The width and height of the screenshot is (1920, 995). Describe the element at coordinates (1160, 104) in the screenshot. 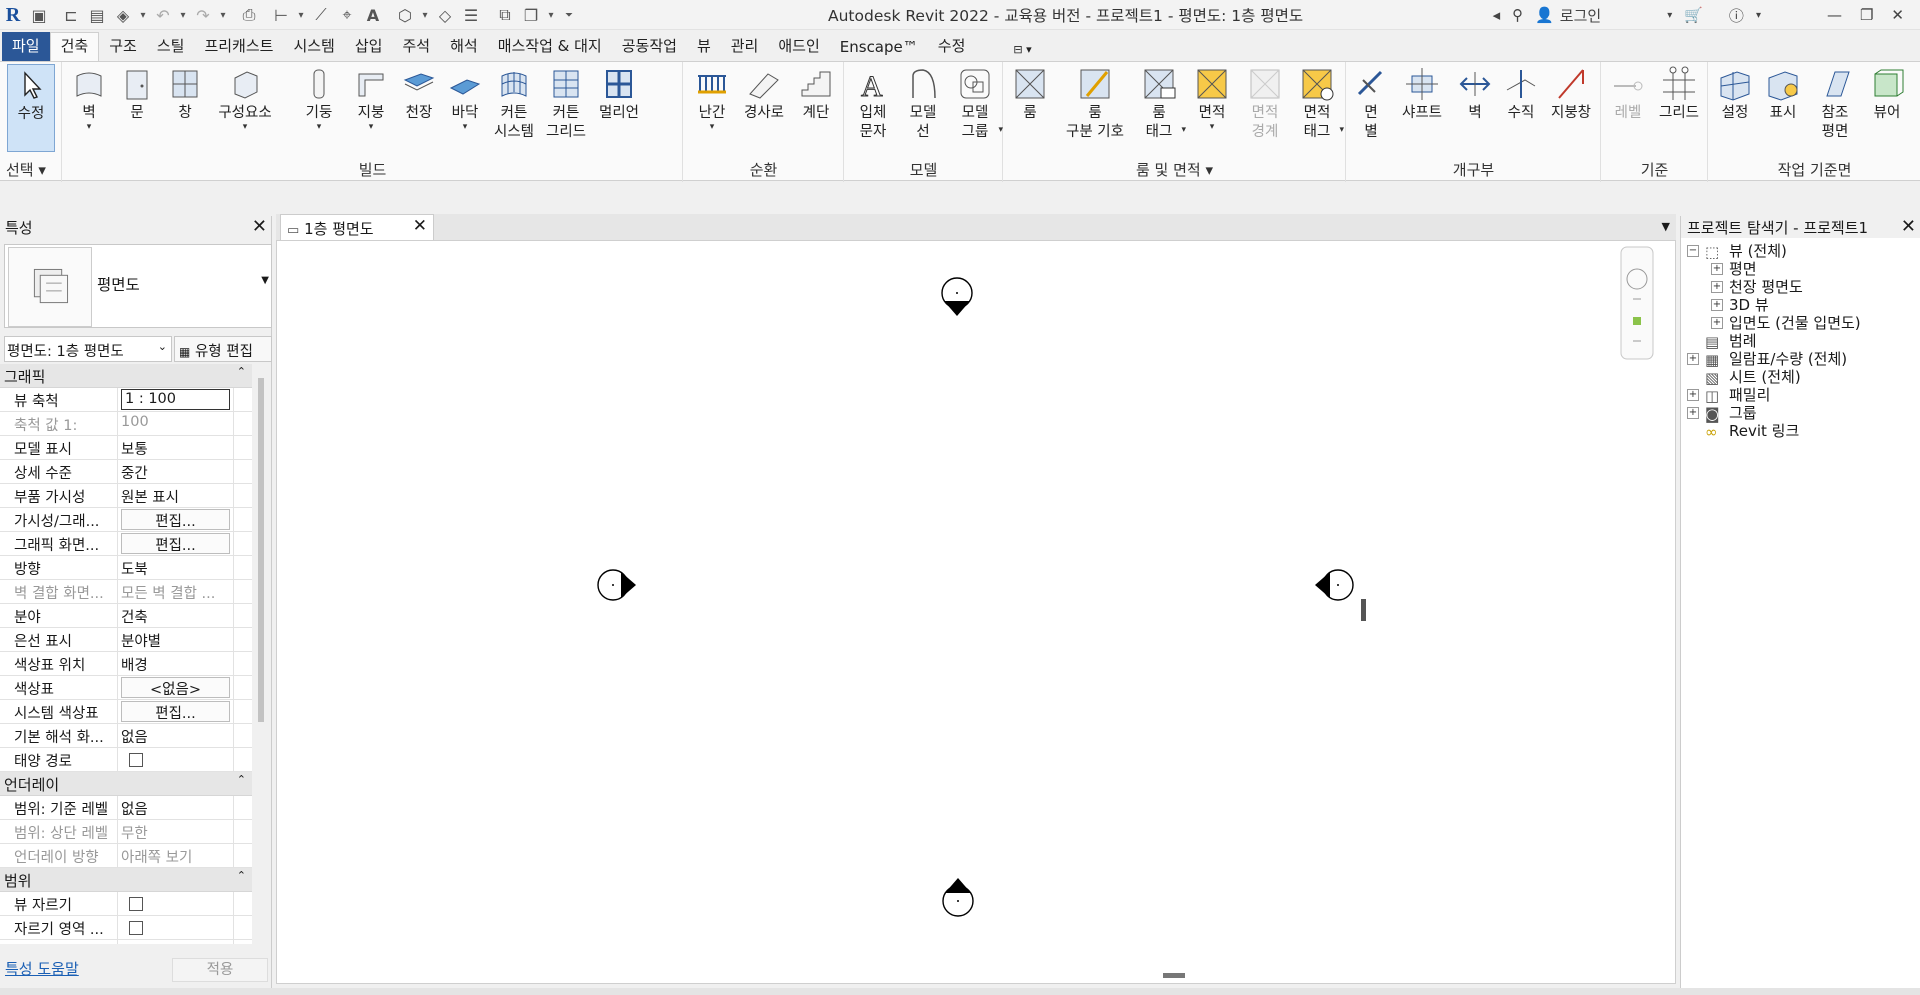

I see `room-tag-button: 룸 태그 ▾` at that location.